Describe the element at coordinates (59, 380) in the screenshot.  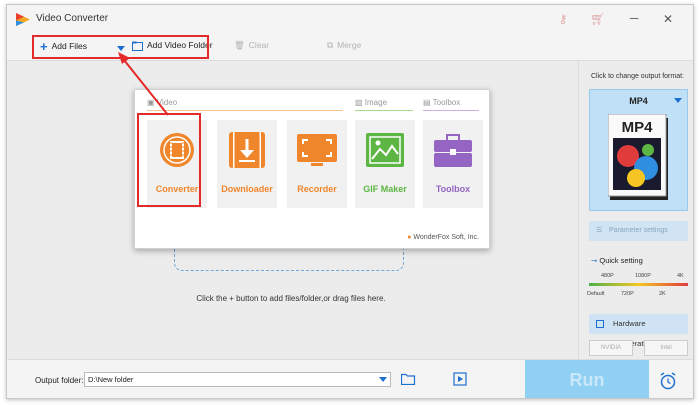
I see `output-folder-label: Output folder:` at that location.